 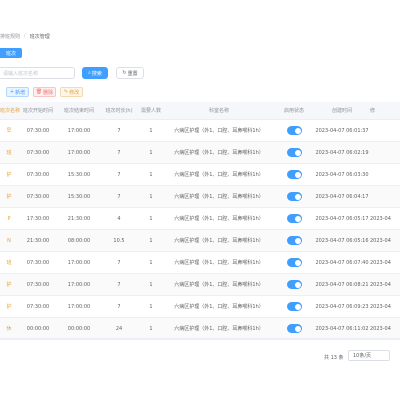 I want to click on breadcrumb-parent: 排班规则, so click(x=10, y=36).